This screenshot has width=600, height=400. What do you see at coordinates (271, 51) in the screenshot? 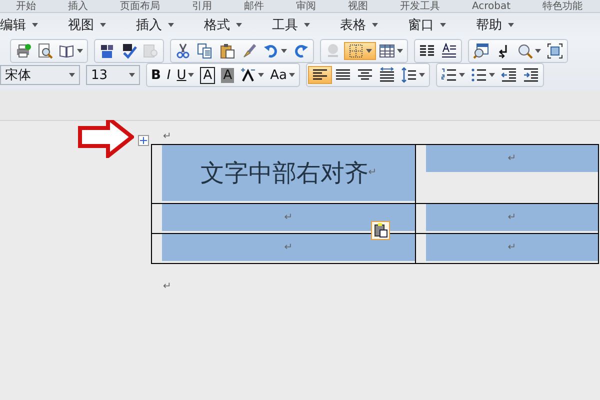
I see `undo-icon` at bounding box center [271, 51].